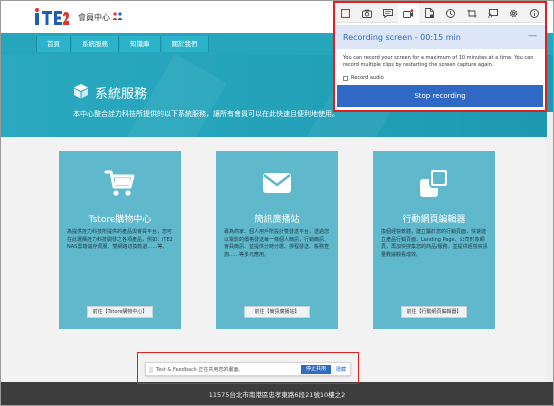  Describe the element at coordinates (120, 312) in the screenshot. I see `go-tstore-button: 前往【Tstore購物中心】` at that location.